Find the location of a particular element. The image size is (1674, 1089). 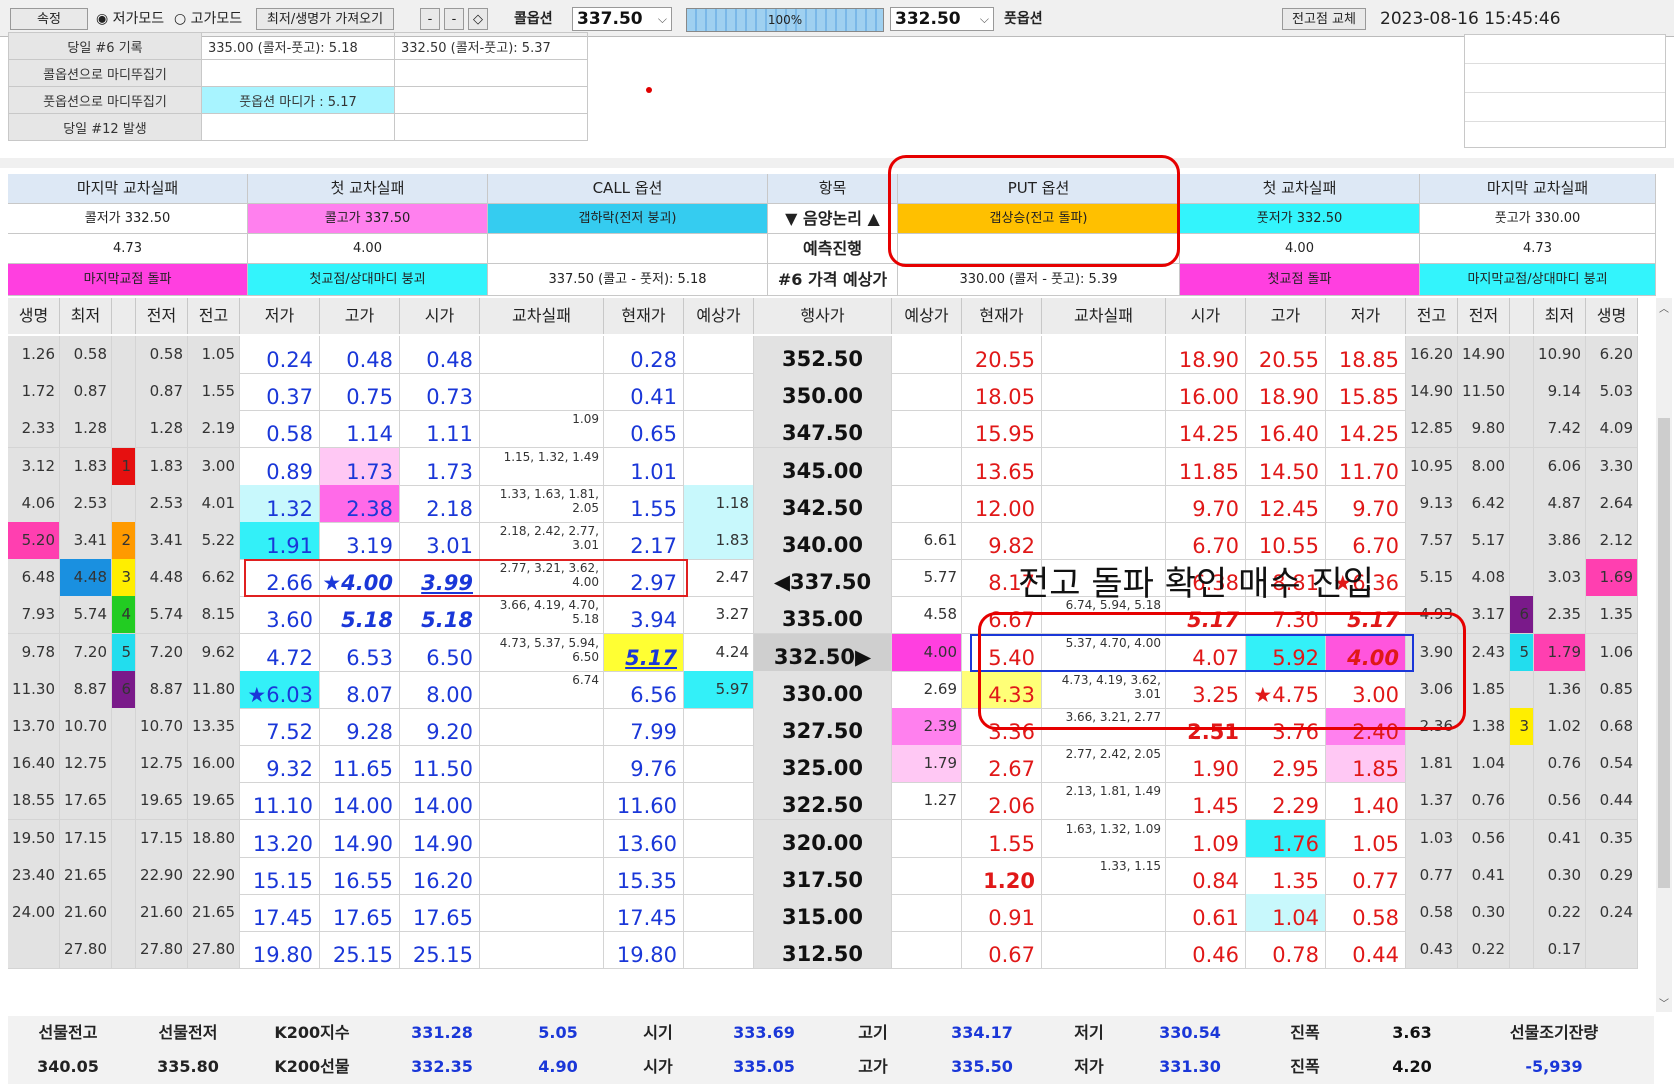

minus-button-2: - is located at coordinates (454, 19).